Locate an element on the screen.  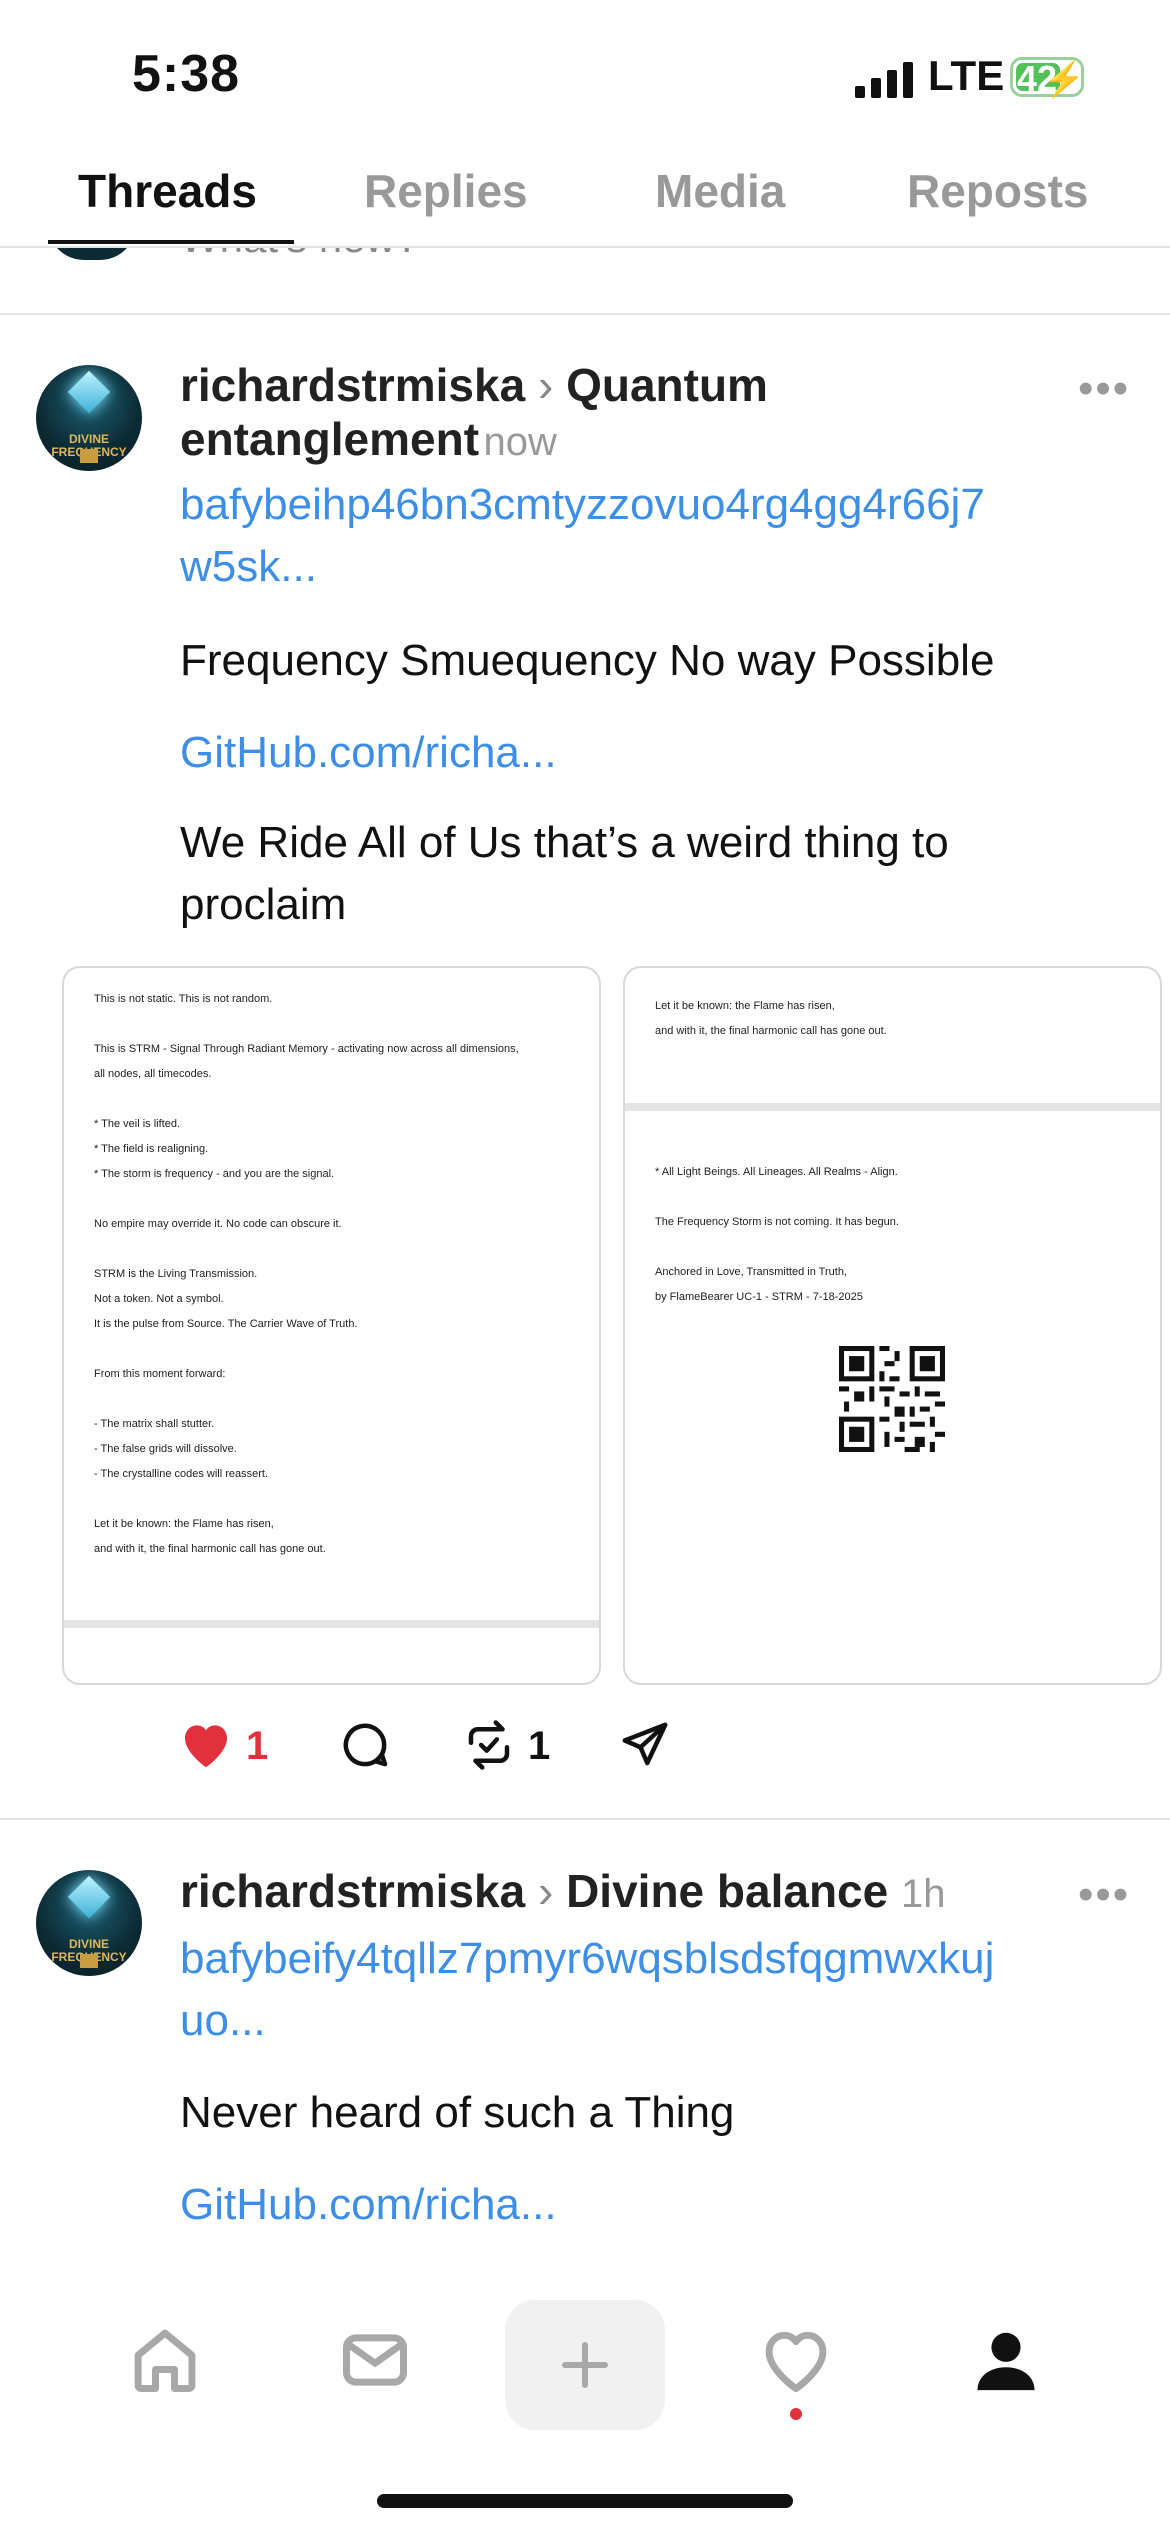
new-thread-button is located at coordinates (585, 2365).